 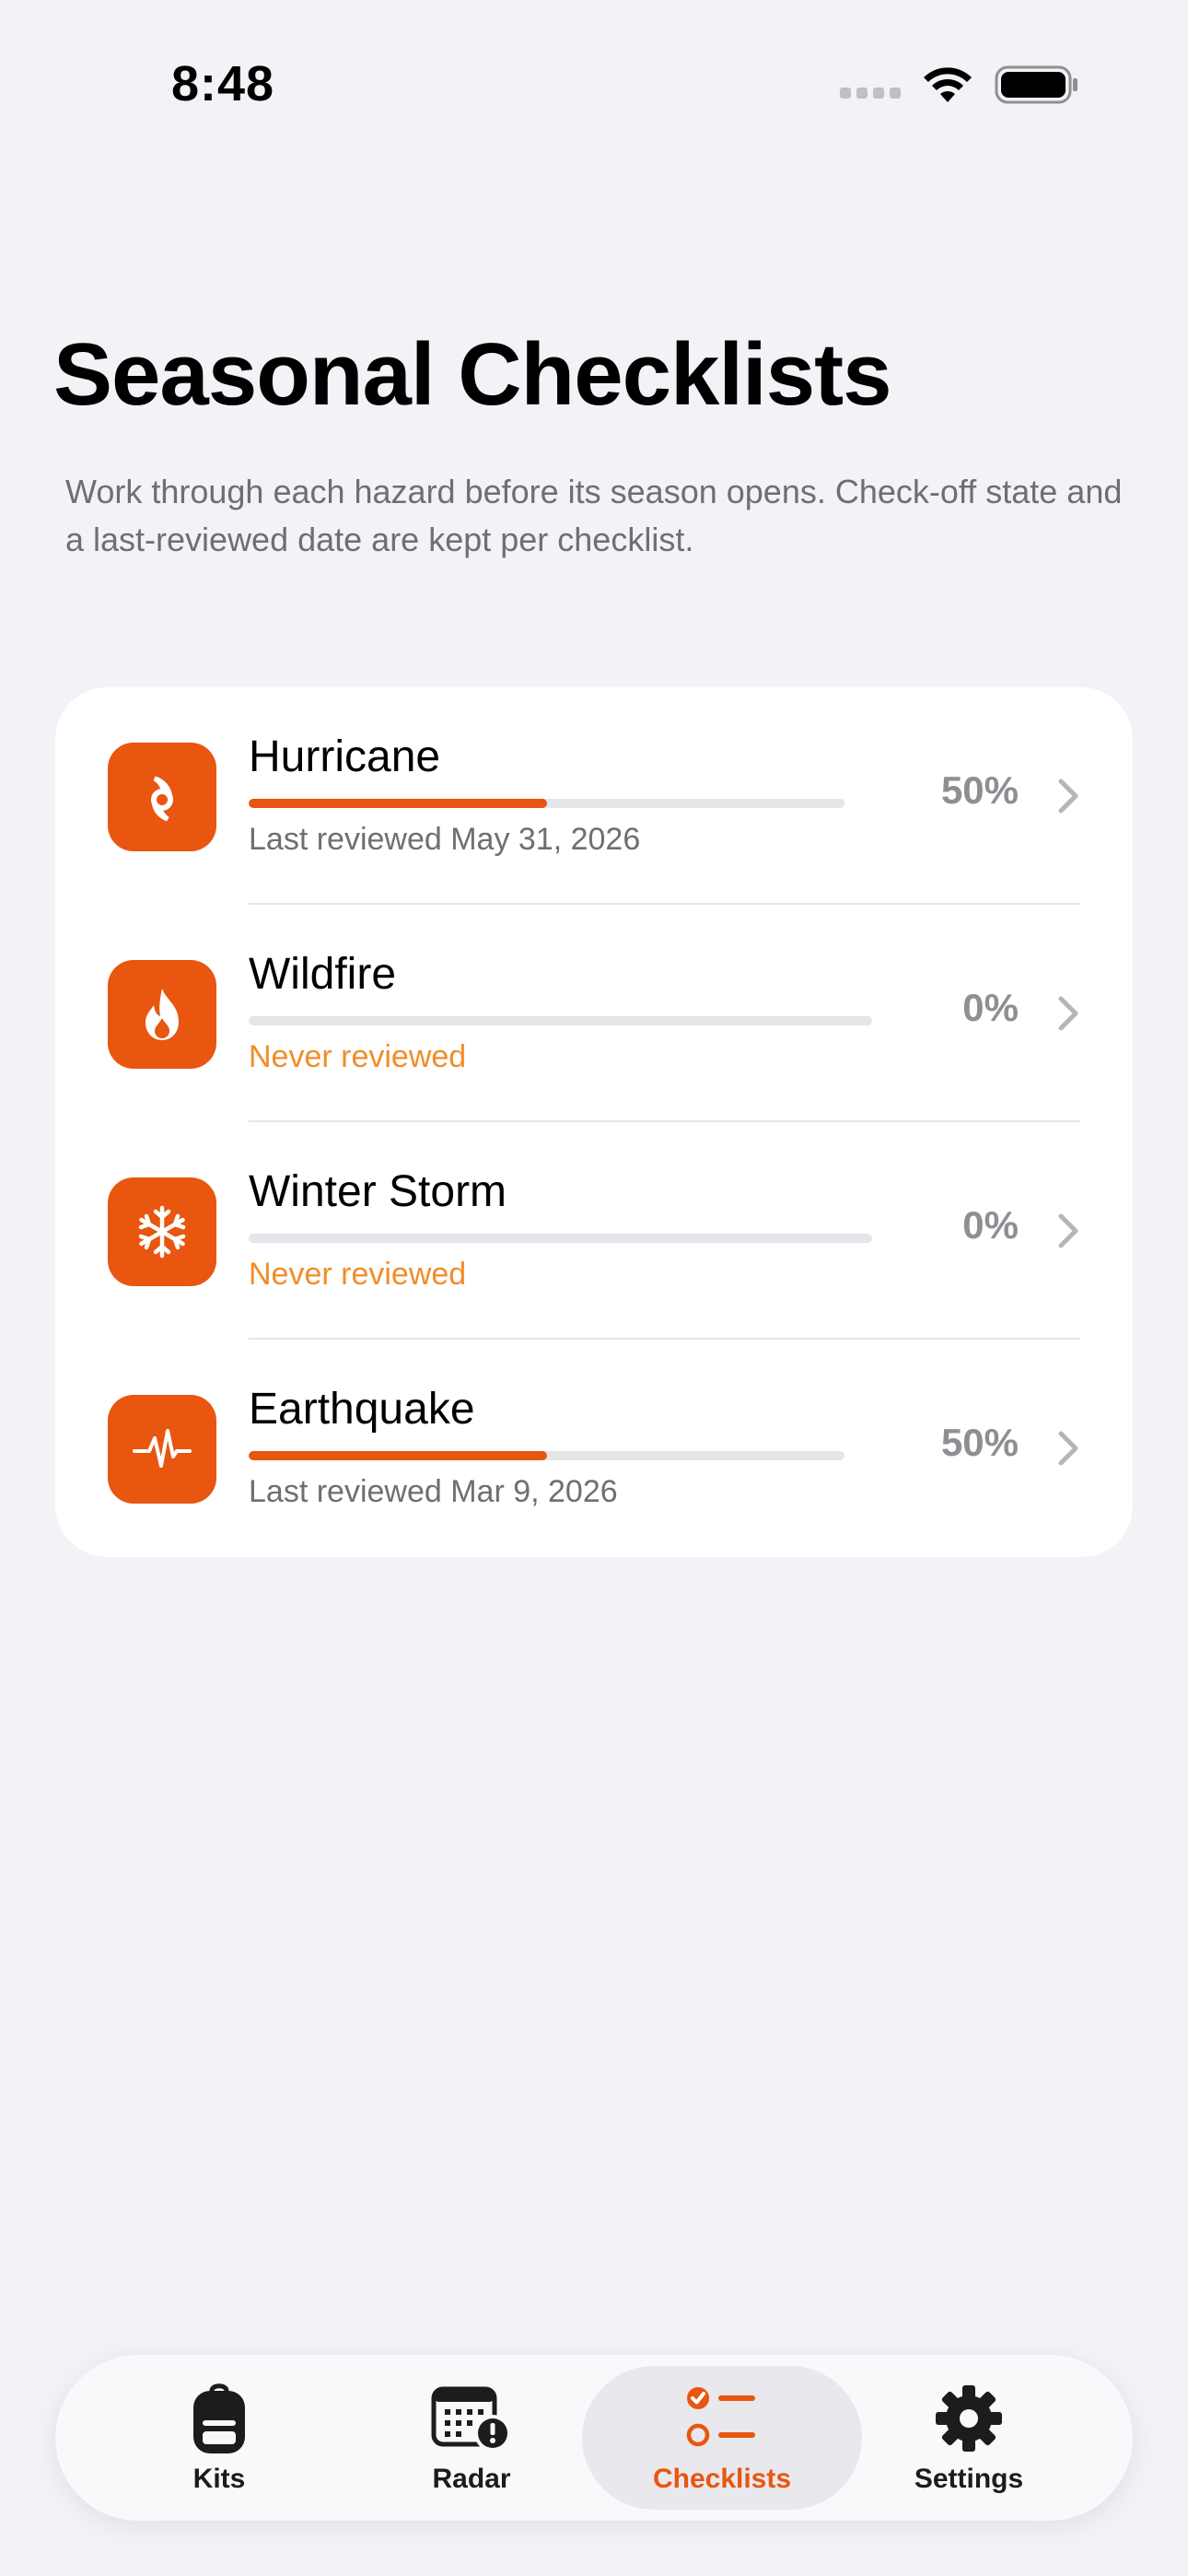 I want to click on snowflake-icon, so click(x=162, y=1231).